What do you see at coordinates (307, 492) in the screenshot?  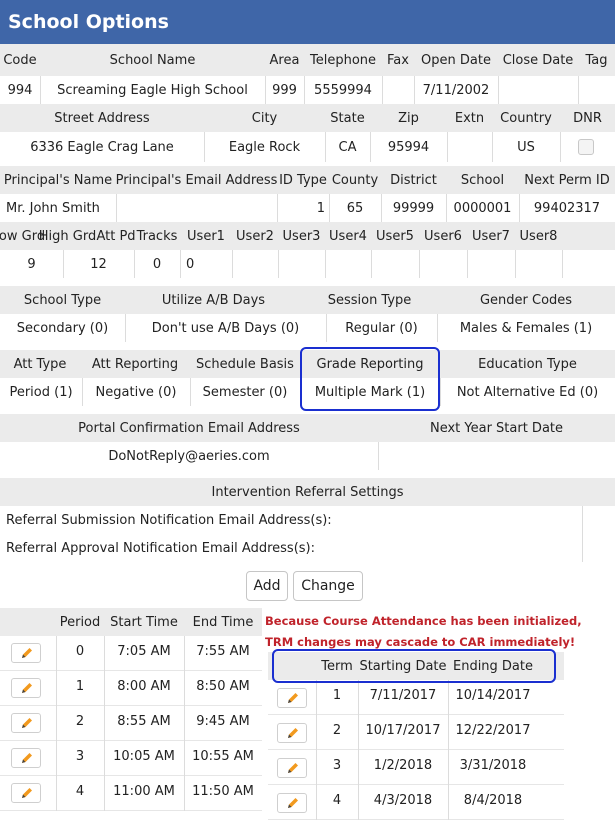 I see `intervention-title: Intervention Referral Settings` at bounding box center [307, 492].